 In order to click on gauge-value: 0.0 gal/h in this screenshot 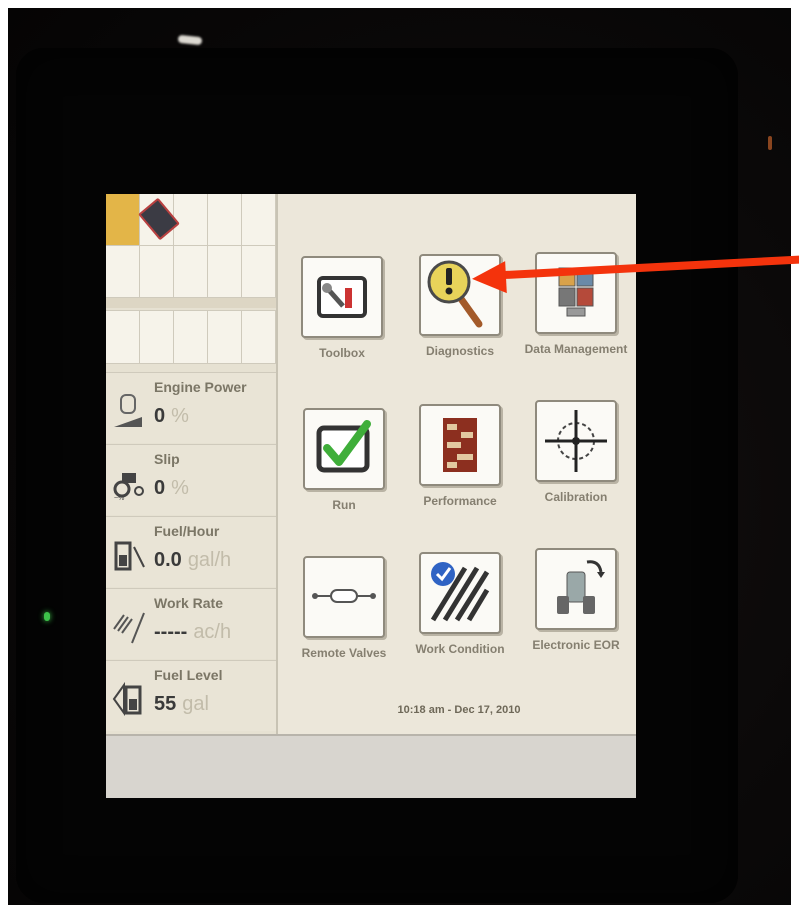, I will do `click(193, 560)`.